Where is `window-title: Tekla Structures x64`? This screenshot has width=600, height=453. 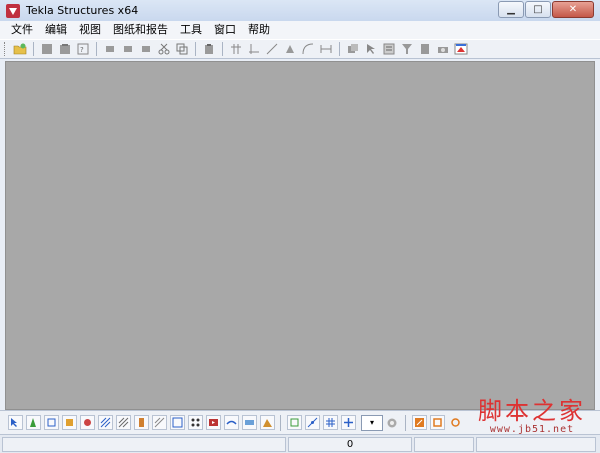 window-title: Tekla Structures x64 is located at coordinates (82, 10).